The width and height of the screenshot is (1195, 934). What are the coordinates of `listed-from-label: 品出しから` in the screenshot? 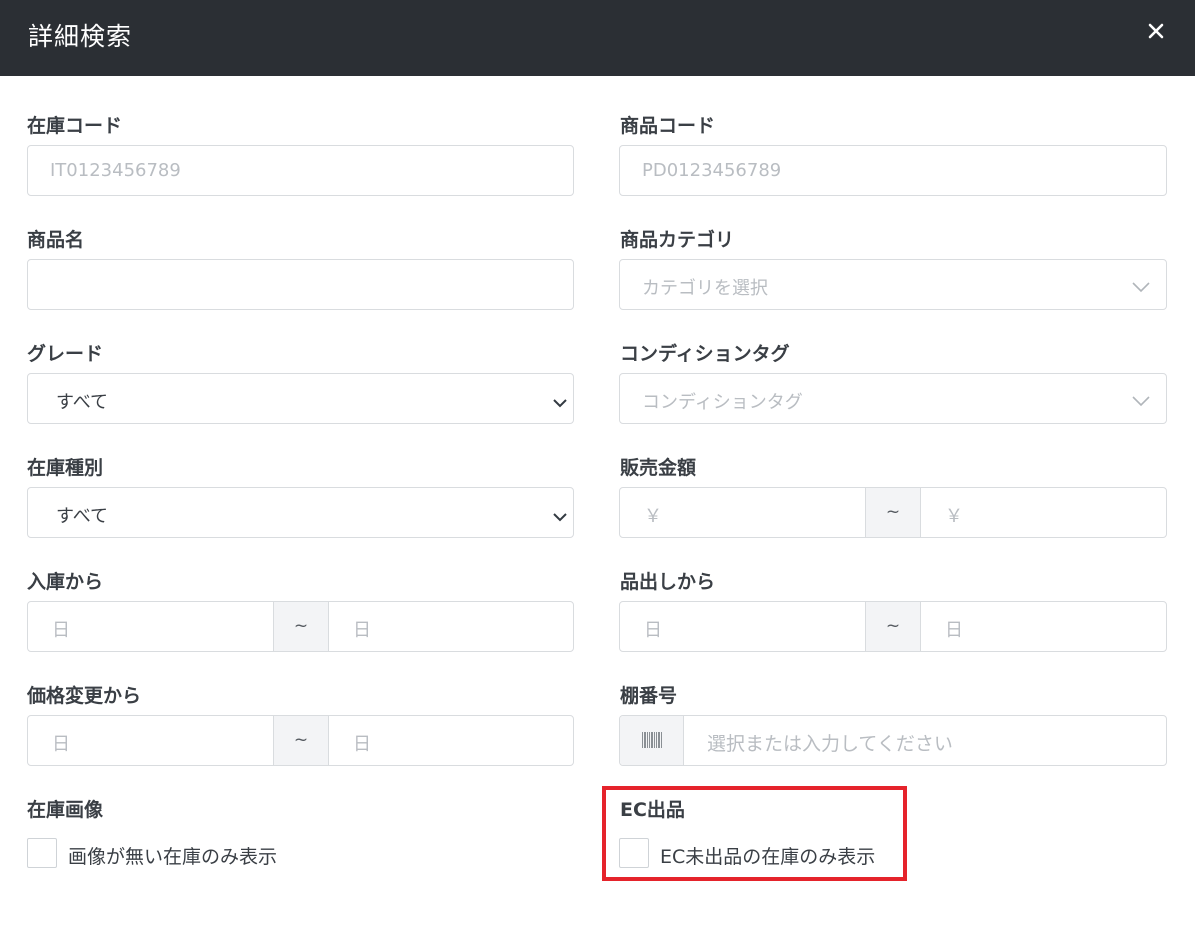 It's located at (668, 582).